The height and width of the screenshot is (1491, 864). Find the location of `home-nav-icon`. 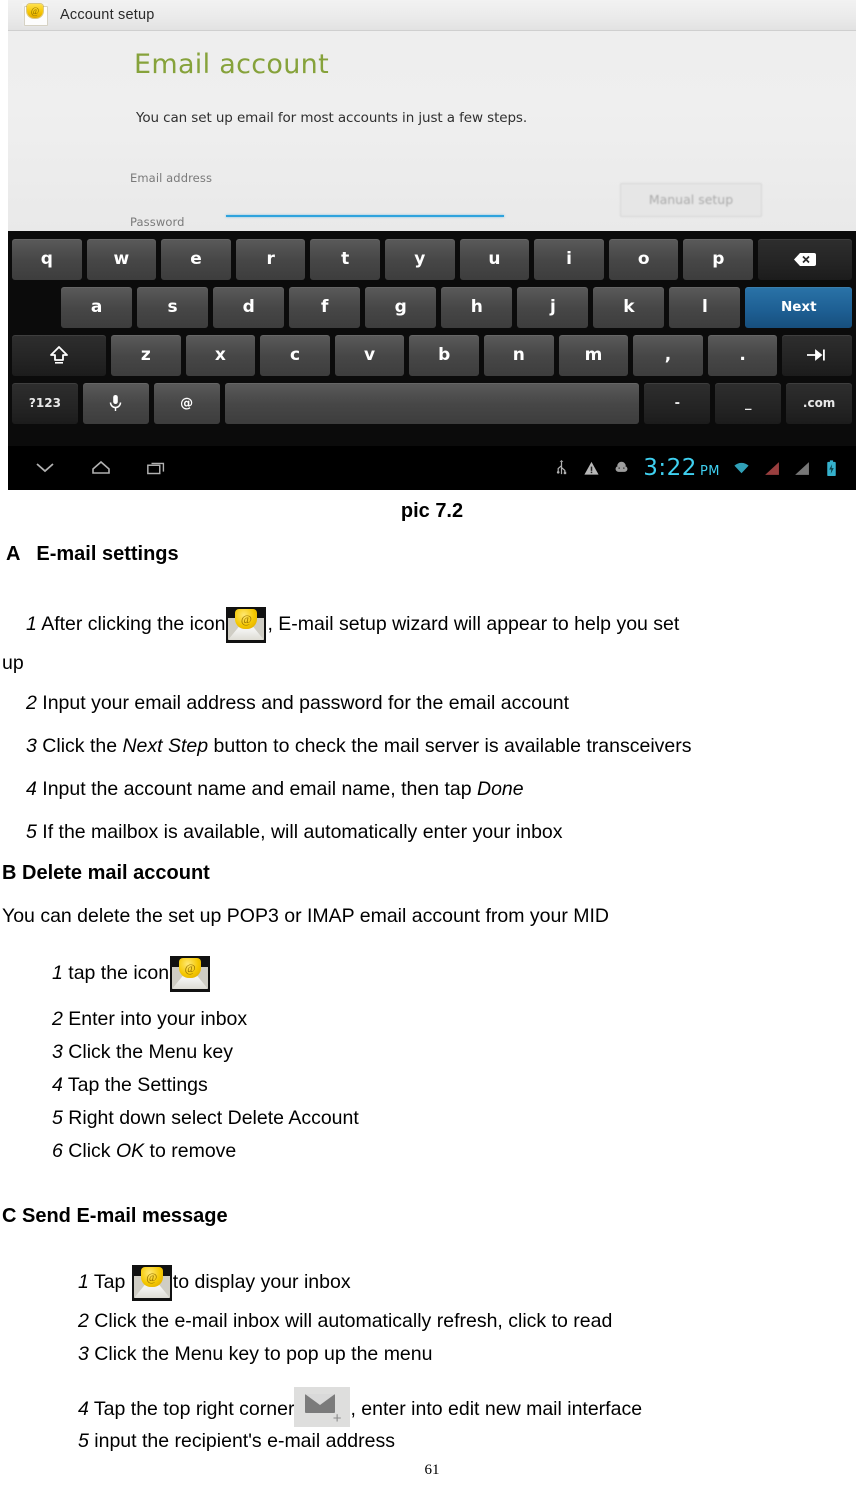

home-nav-icon is located at coordinates (101, 468).